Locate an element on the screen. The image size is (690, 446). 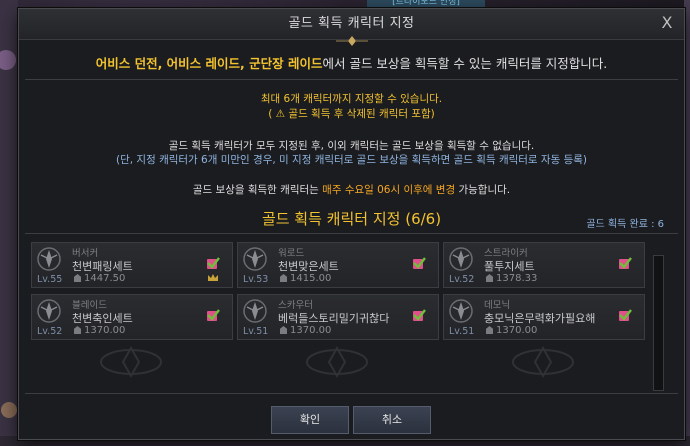
berserker-class-icon is located at coordinates (49, 259).